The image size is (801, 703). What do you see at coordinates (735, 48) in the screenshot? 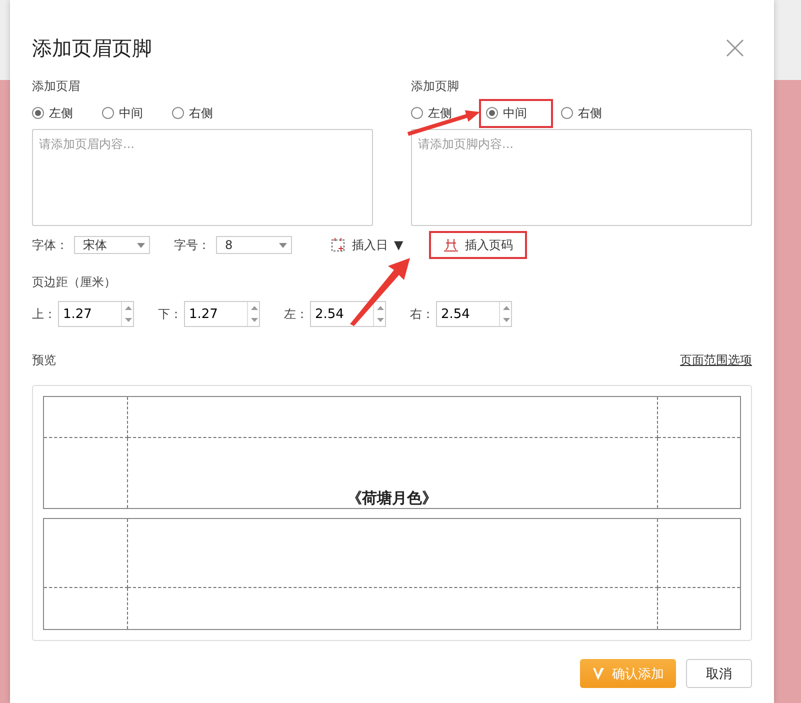
I see `close-icon` at bounding box center [735, 48].